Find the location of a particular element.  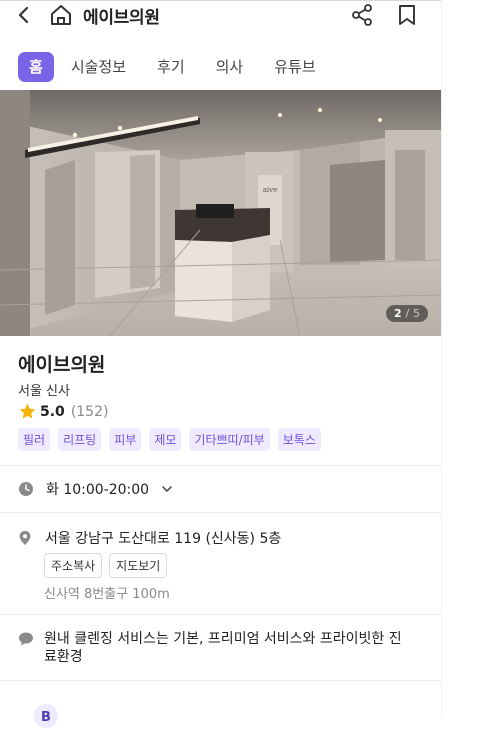

address-actions: 주소복사 지도보기 is located at coordinates (109, 565).